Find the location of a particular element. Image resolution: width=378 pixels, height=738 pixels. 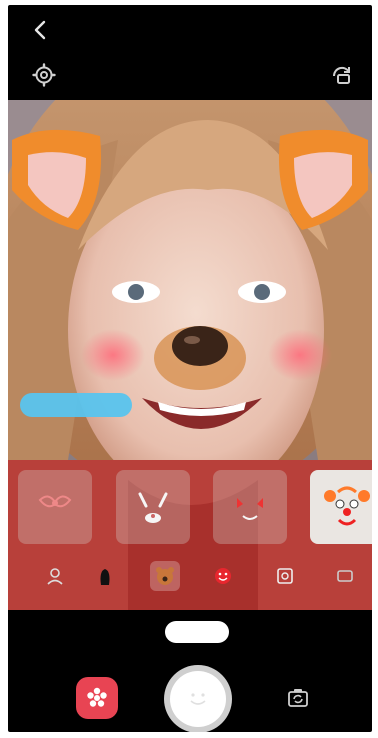

flip-camera-icon is located at coordinates (342, 75).